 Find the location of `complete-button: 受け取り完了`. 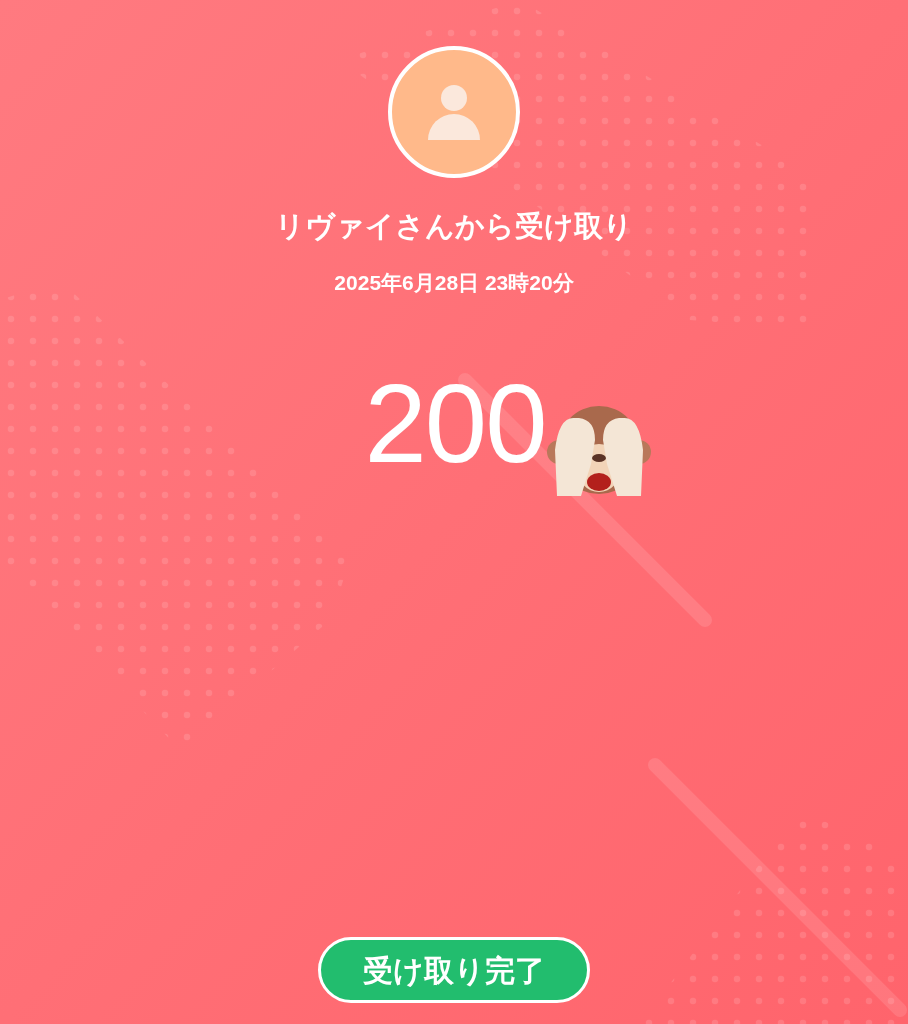

complete-button: 受け取り完了 is located at coordinates (454, 970).